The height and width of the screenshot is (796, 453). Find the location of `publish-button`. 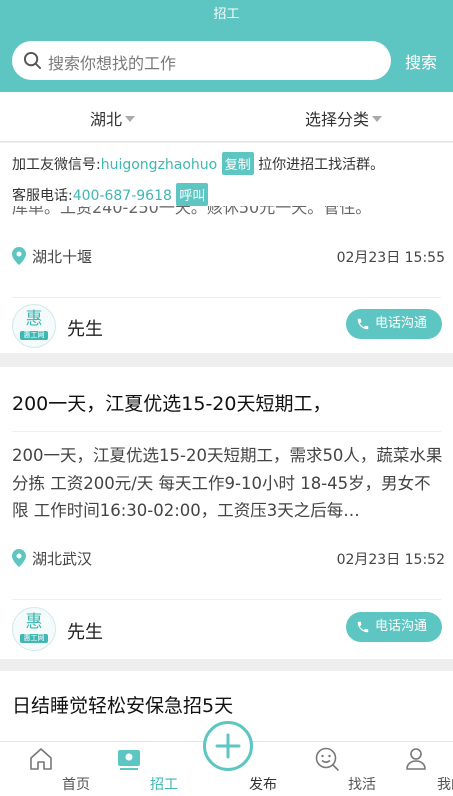

publish-button is located at coordinates (228, 746).